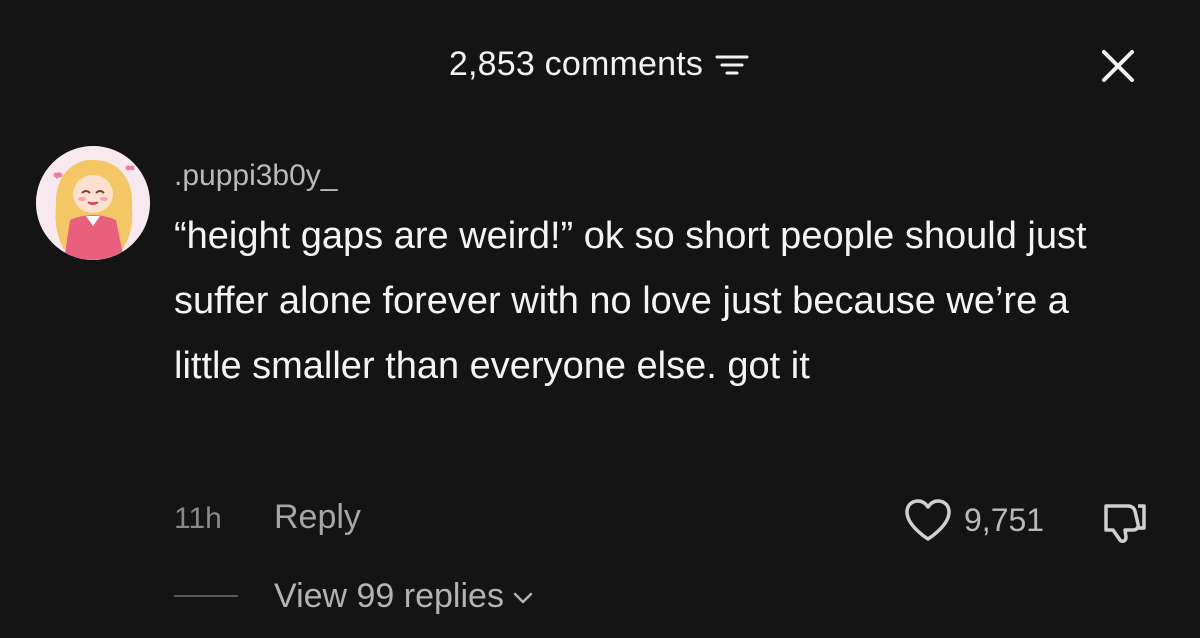 Image resolution: width=1200 pixels, height=638 pixels. Describe the element at coordinates (317, 517) in the screenshot. I see `reply-button: Reply` at that location.